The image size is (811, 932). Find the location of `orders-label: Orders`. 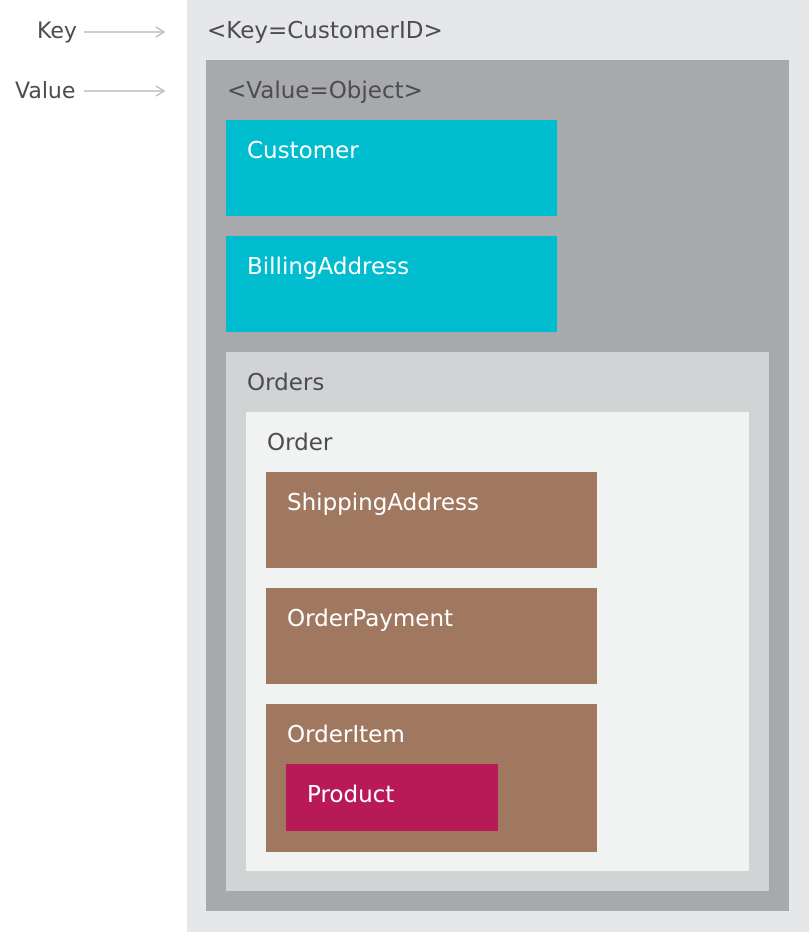

orders-label: Orders is located at coordinates (286, 383).